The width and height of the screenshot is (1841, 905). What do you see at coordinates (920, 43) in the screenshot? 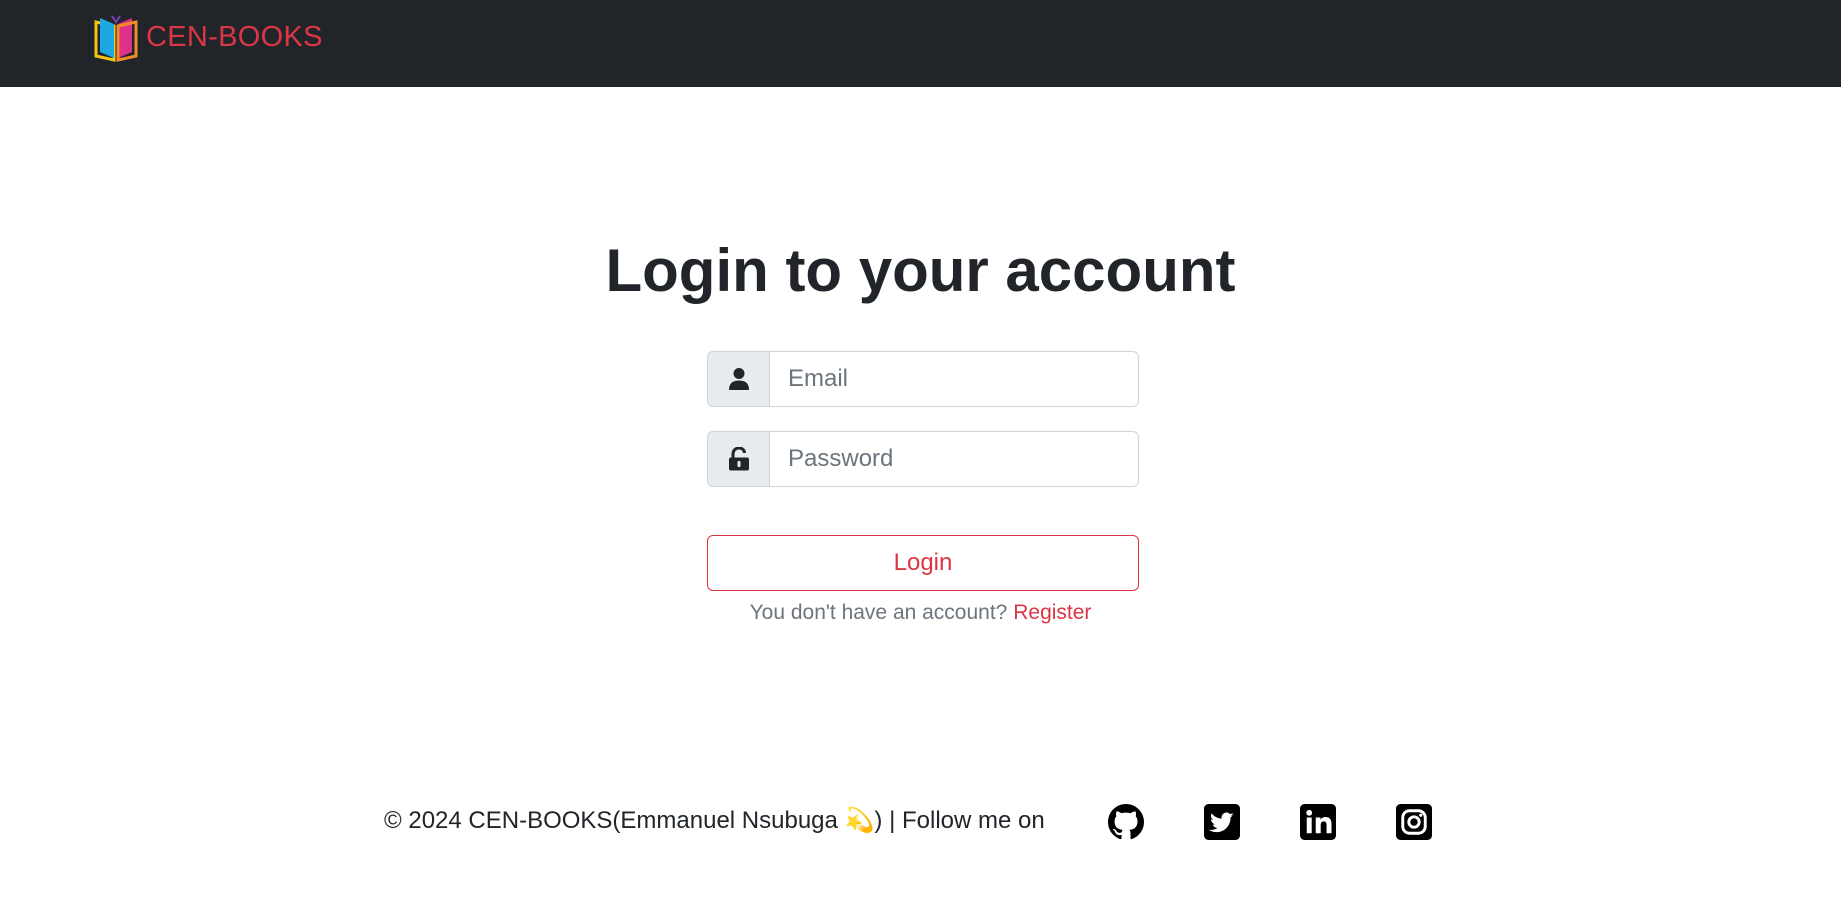
I see `top-navbar: CEN-BOOKS` at bounding box center [920, 43].